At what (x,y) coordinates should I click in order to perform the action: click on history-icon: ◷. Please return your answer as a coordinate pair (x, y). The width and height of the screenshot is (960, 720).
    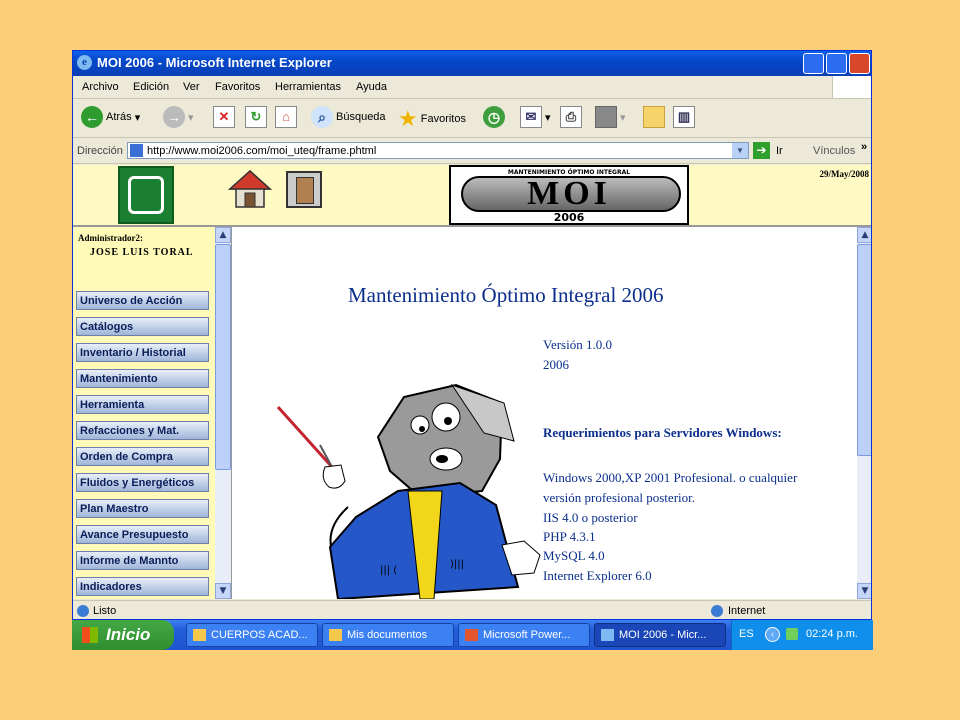
    Looking at the image, I should click on (494, 117).